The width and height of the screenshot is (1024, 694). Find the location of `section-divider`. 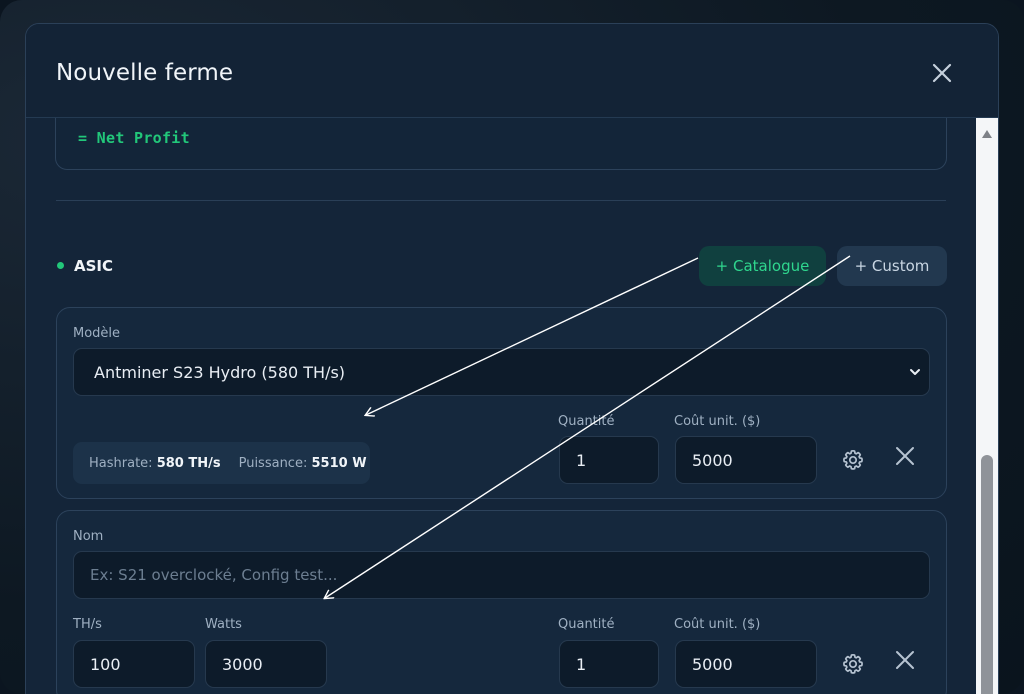

section-divider is located at coordinates (501, 200).